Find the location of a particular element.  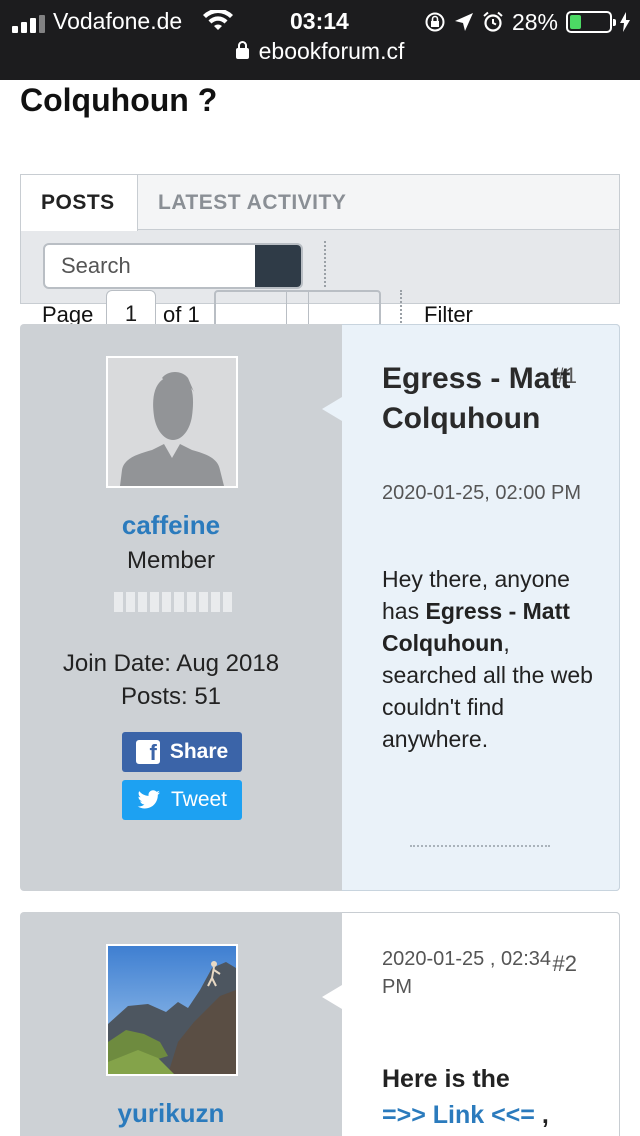

author-name: yurikuzn is located at coordinates (171, 1113).